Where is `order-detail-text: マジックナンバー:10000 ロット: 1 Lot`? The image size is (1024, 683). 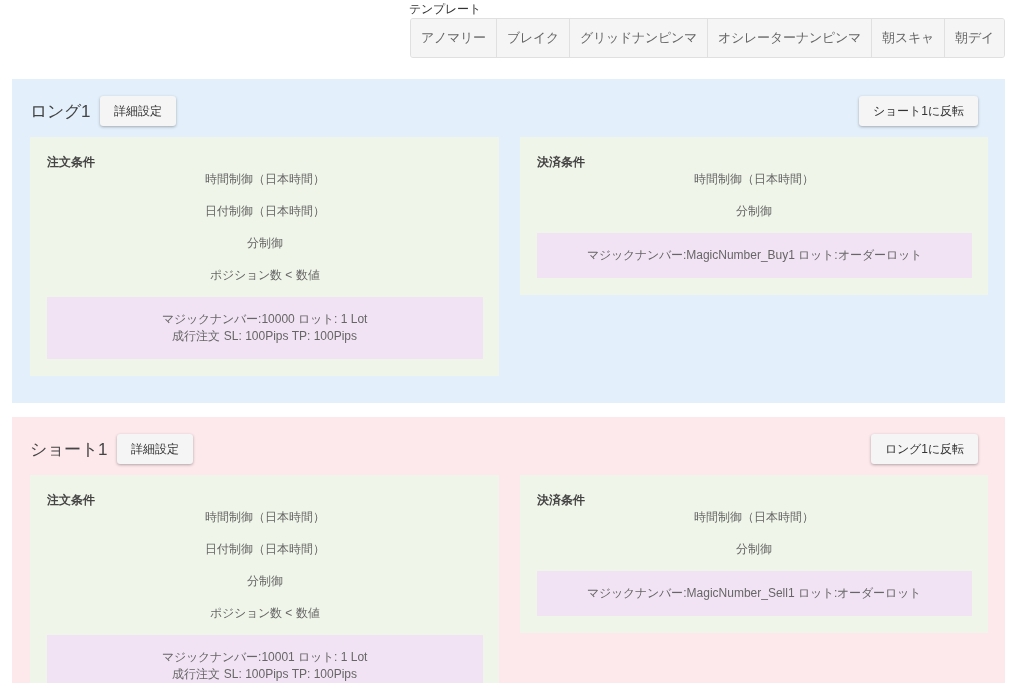
order-detail-text: マジックナンバー:10000 ロット: 1 Lot is located at coordinates (265, 319).